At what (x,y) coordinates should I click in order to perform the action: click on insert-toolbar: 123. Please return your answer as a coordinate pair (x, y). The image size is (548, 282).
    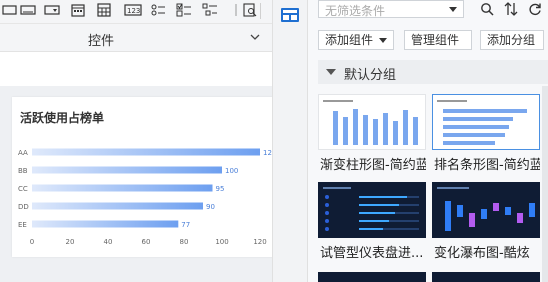
    Looking at the image, I should click on (136, 12).